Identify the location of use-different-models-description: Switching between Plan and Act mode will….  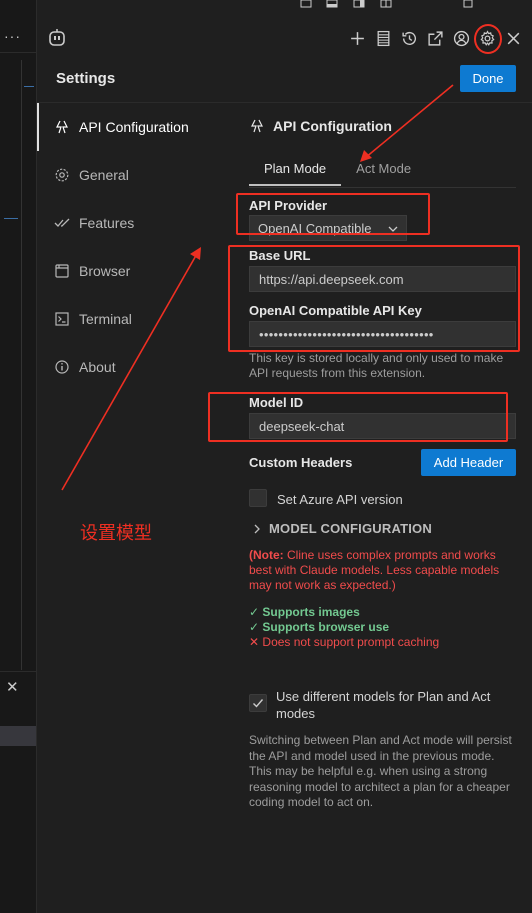
(380, 771).